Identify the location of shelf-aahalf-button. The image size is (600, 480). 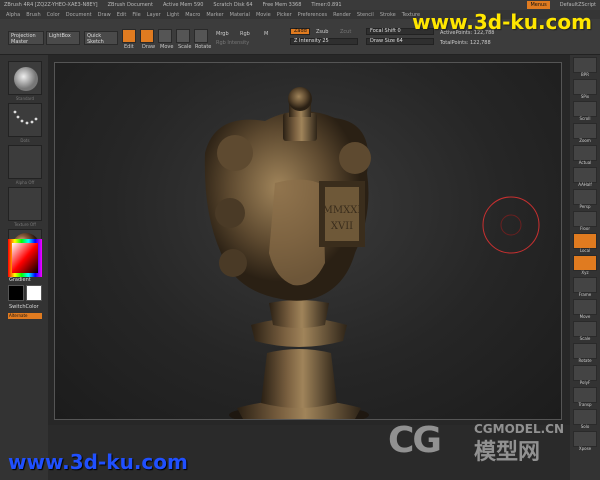
(585, 175).